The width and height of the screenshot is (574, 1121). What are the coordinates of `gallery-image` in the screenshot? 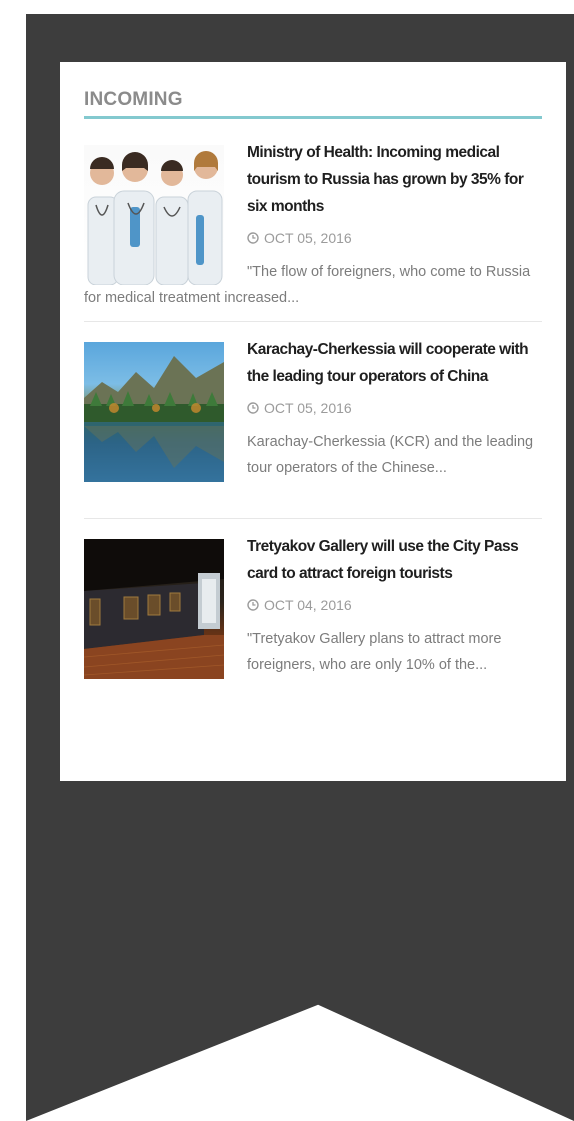 It's located at (154, 609).